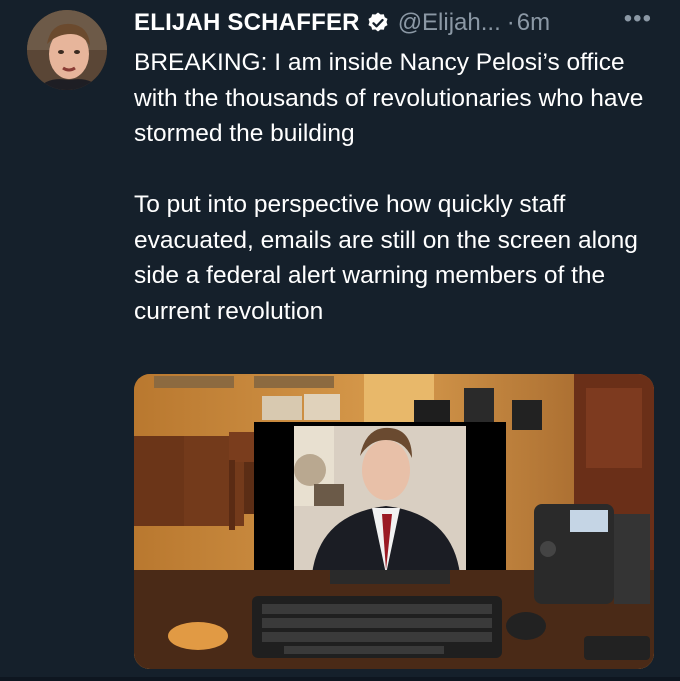  I want to click on avatar, so click(67, 50).